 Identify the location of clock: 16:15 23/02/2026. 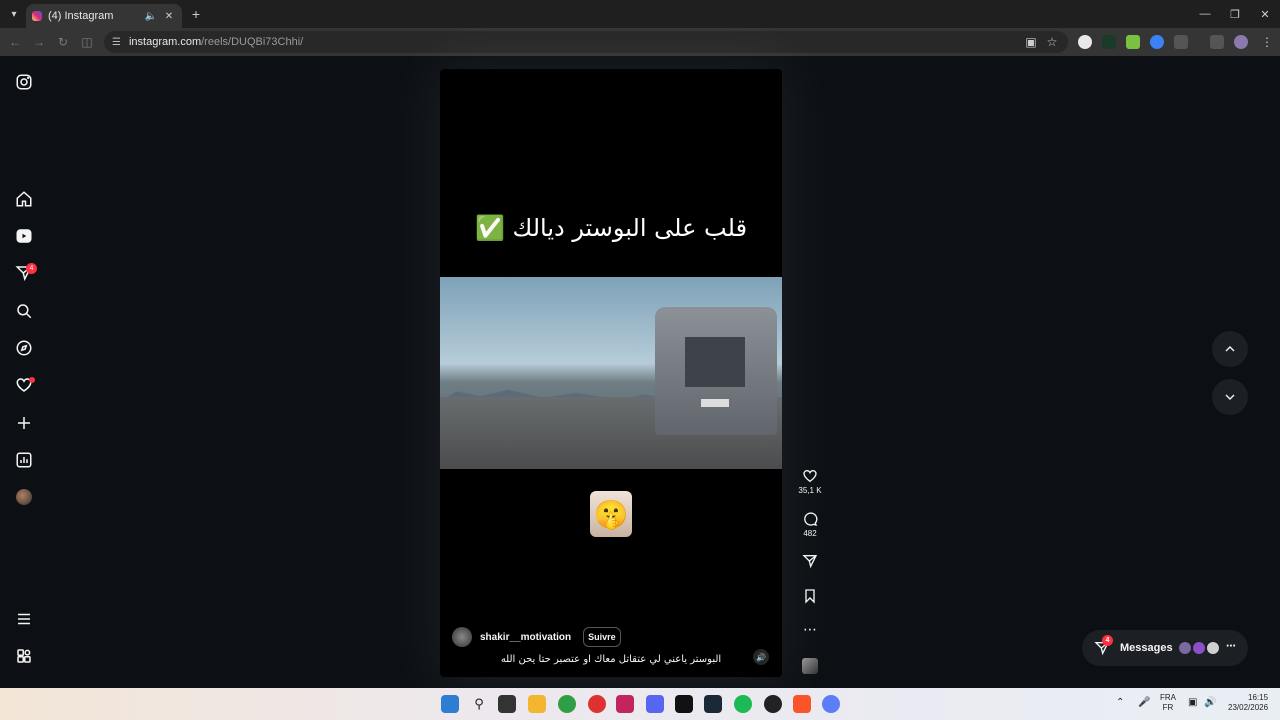
(1248, 703).